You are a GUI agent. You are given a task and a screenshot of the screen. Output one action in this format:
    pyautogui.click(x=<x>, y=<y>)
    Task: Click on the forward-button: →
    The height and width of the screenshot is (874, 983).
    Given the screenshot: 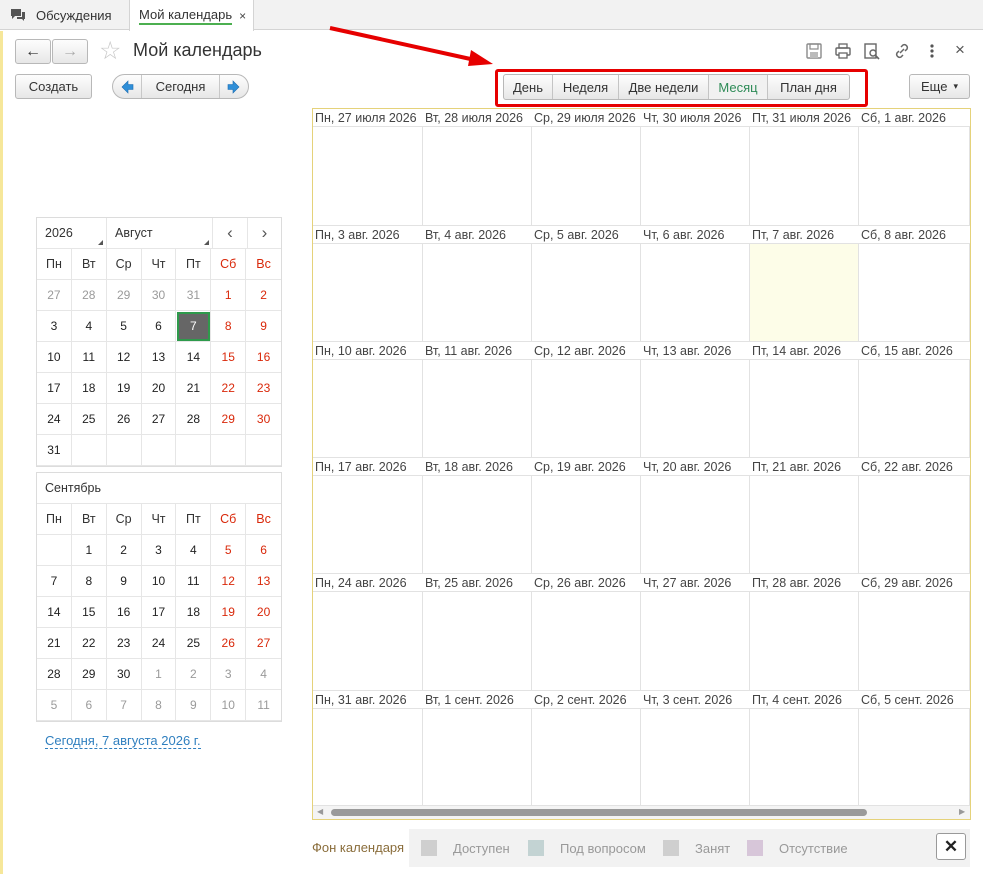 What is the action you would take?
    pyautogui.click(x=70, y=51)
    